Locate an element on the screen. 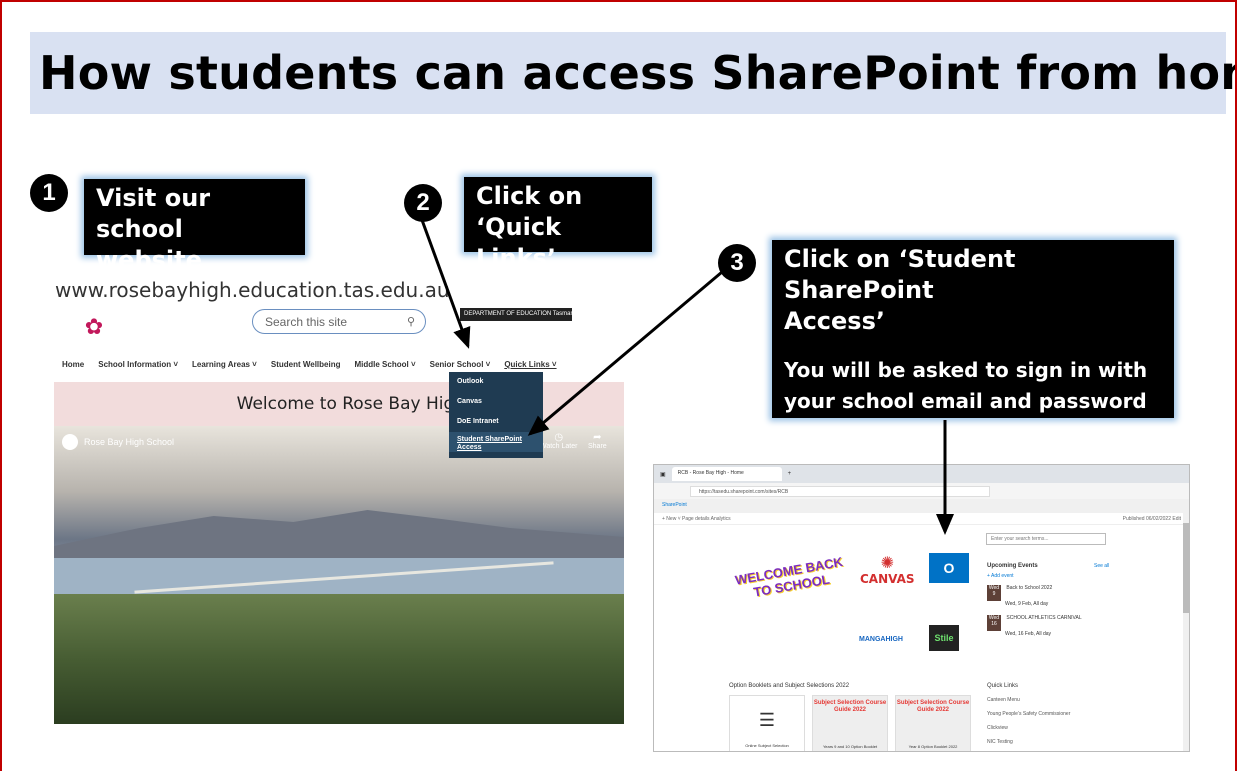 The width and height of the screenshot is (1237, 771). share-label: Share is located at coordinates (597, 446).